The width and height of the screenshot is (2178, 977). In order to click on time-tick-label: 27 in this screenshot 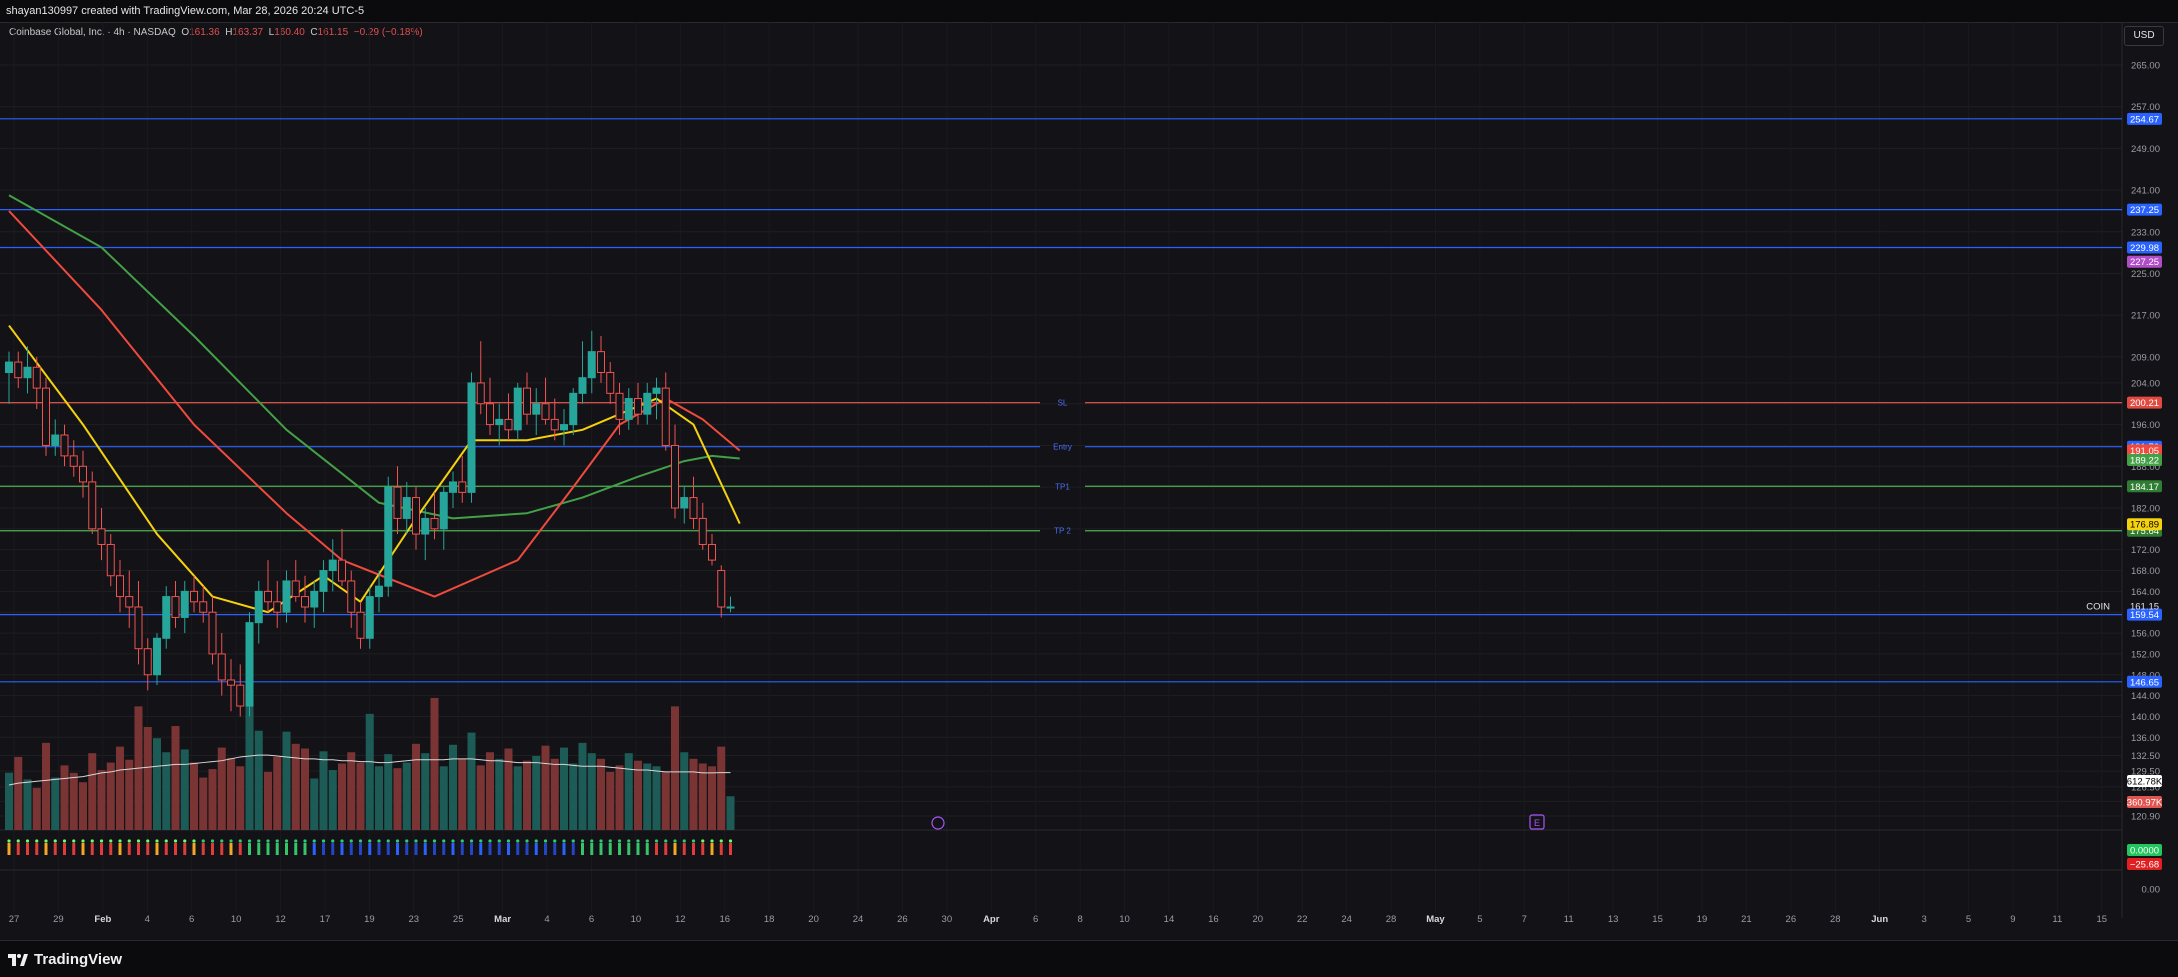, I will do `click(14, 919)`.